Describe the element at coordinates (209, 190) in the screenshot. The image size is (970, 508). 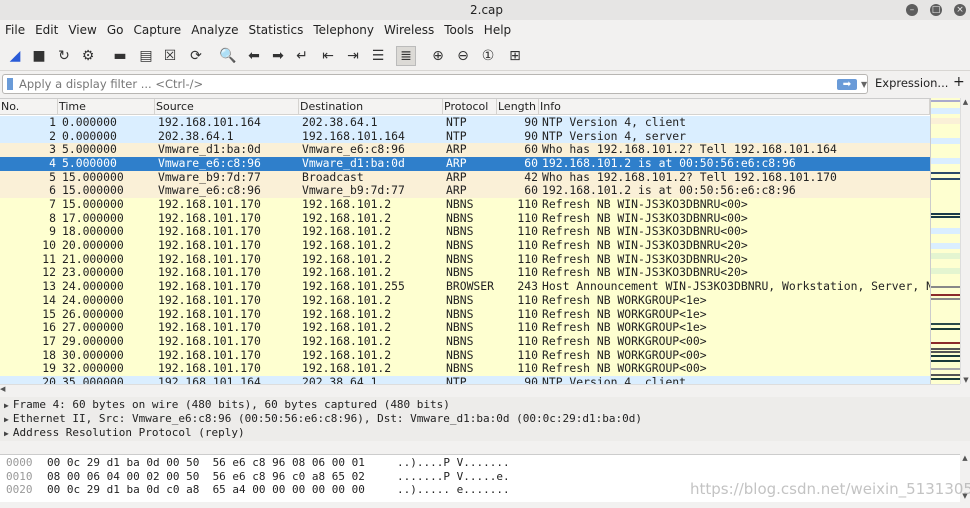
I see `packet-src: Vmware_e6:c8:96` at that location.